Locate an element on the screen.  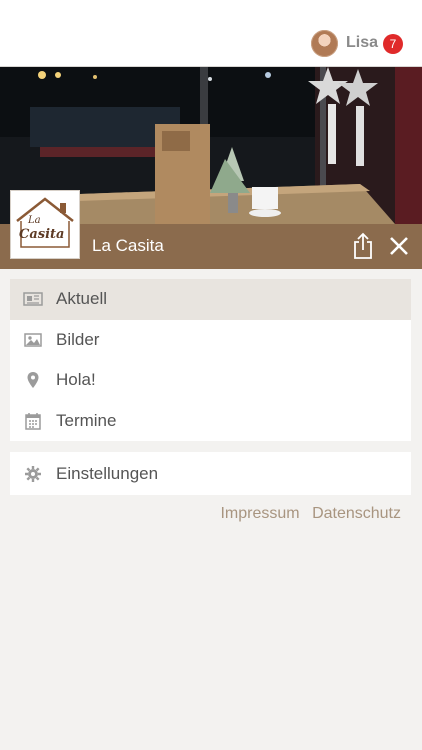
brand-title: La Casita is located at coordinates (128, 245).